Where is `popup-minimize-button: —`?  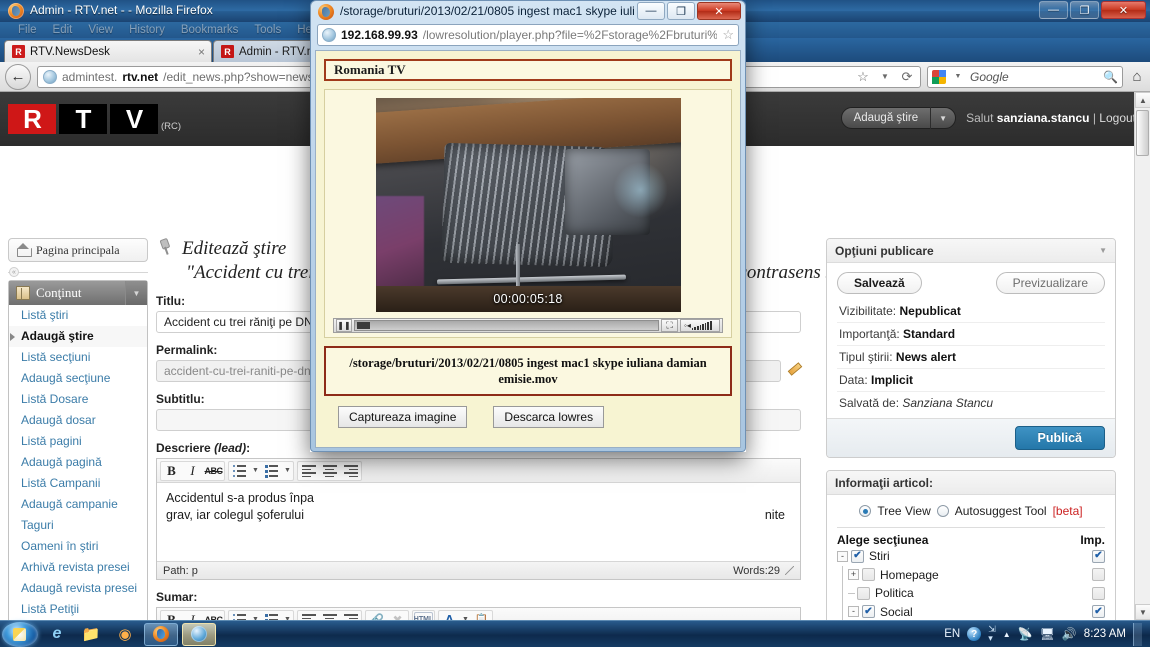
popup-minimize-button: — is located at coordinates (651, 11).